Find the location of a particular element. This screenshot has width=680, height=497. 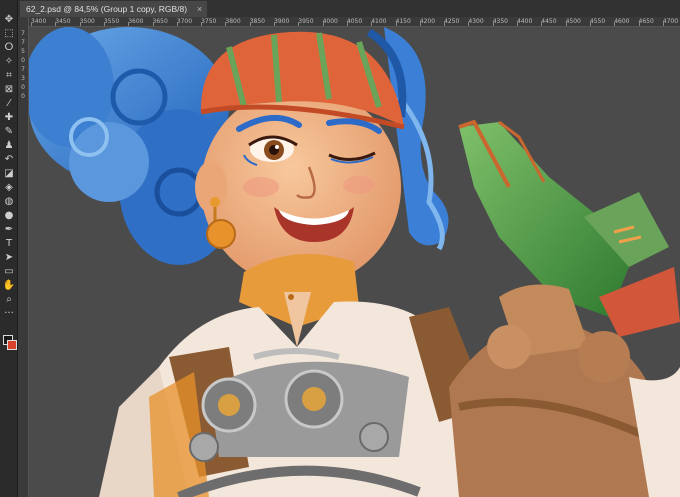

vertical-ruler: 7 7 5 0 7 3 0 0 is located at coordinates (23, 262).